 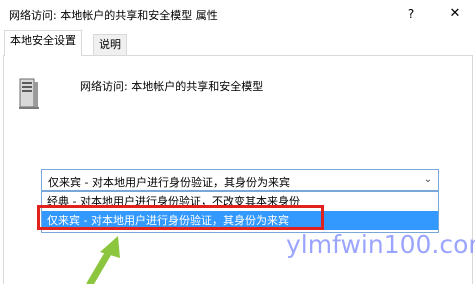 I want to click on tab-strip: 本地安全设置 说明, so click(x=237, y=42).